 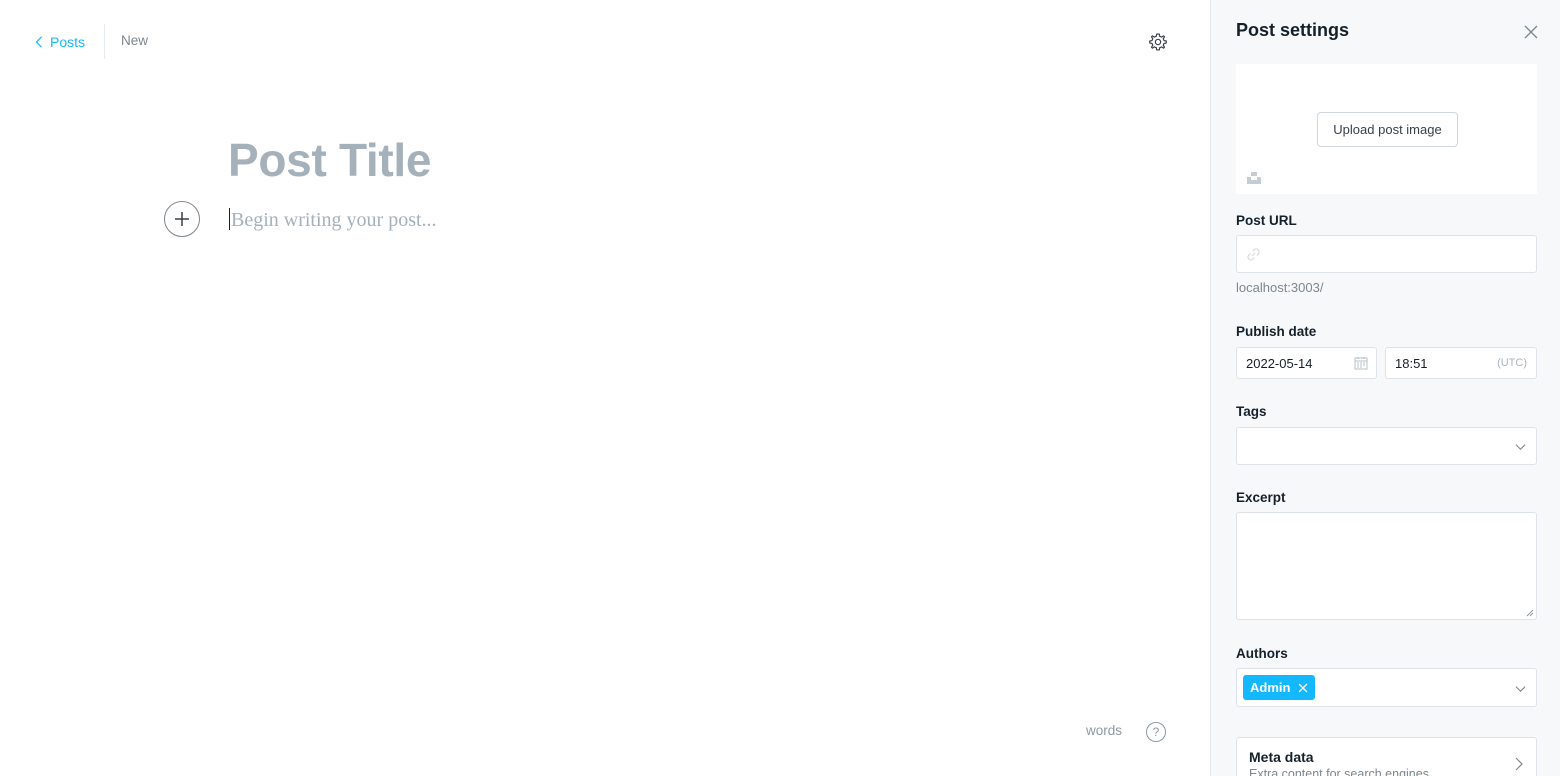 What do you see at coordinates (1386, 254) in the screenshot?
I see `post-url-input` at bounding box center [1386, 254].